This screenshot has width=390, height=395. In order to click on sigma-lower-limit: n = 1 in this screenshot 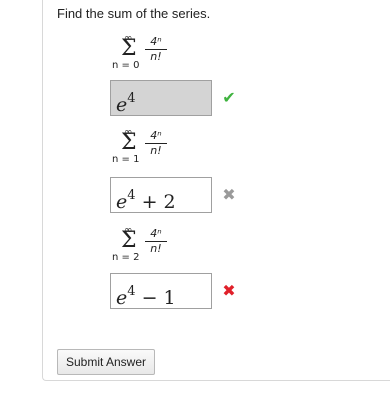, I will do `click(126, 159)`.